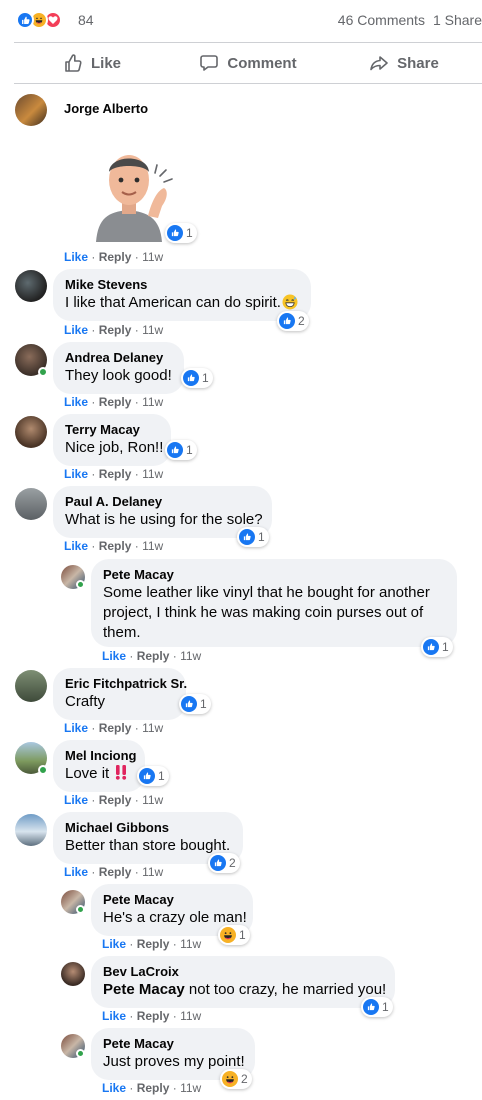 The image size is (482, 1100). What do you see at coordinates (112, 430) in the screenshot?
I see `comment-author: Terry Macay` at bounding box center [112, 430].